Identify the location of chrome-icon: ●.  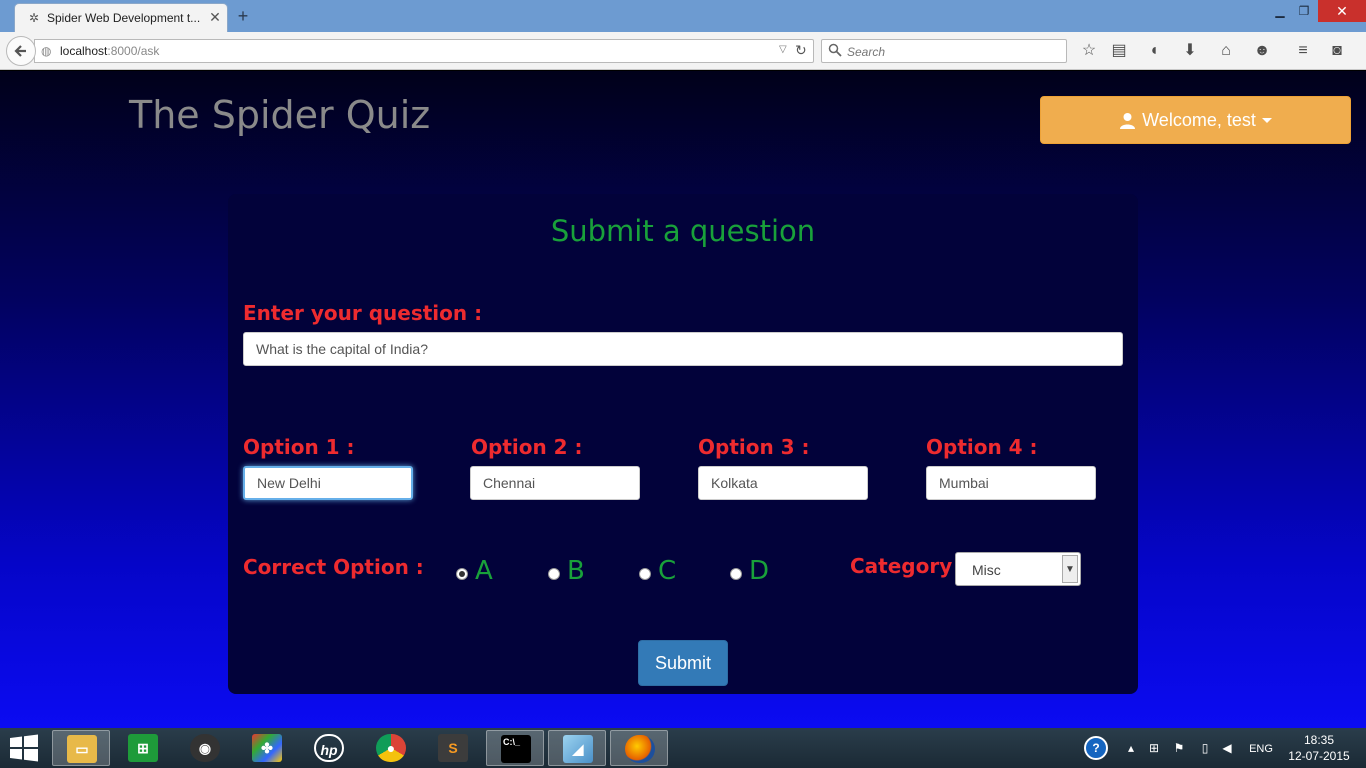
(391, 748).